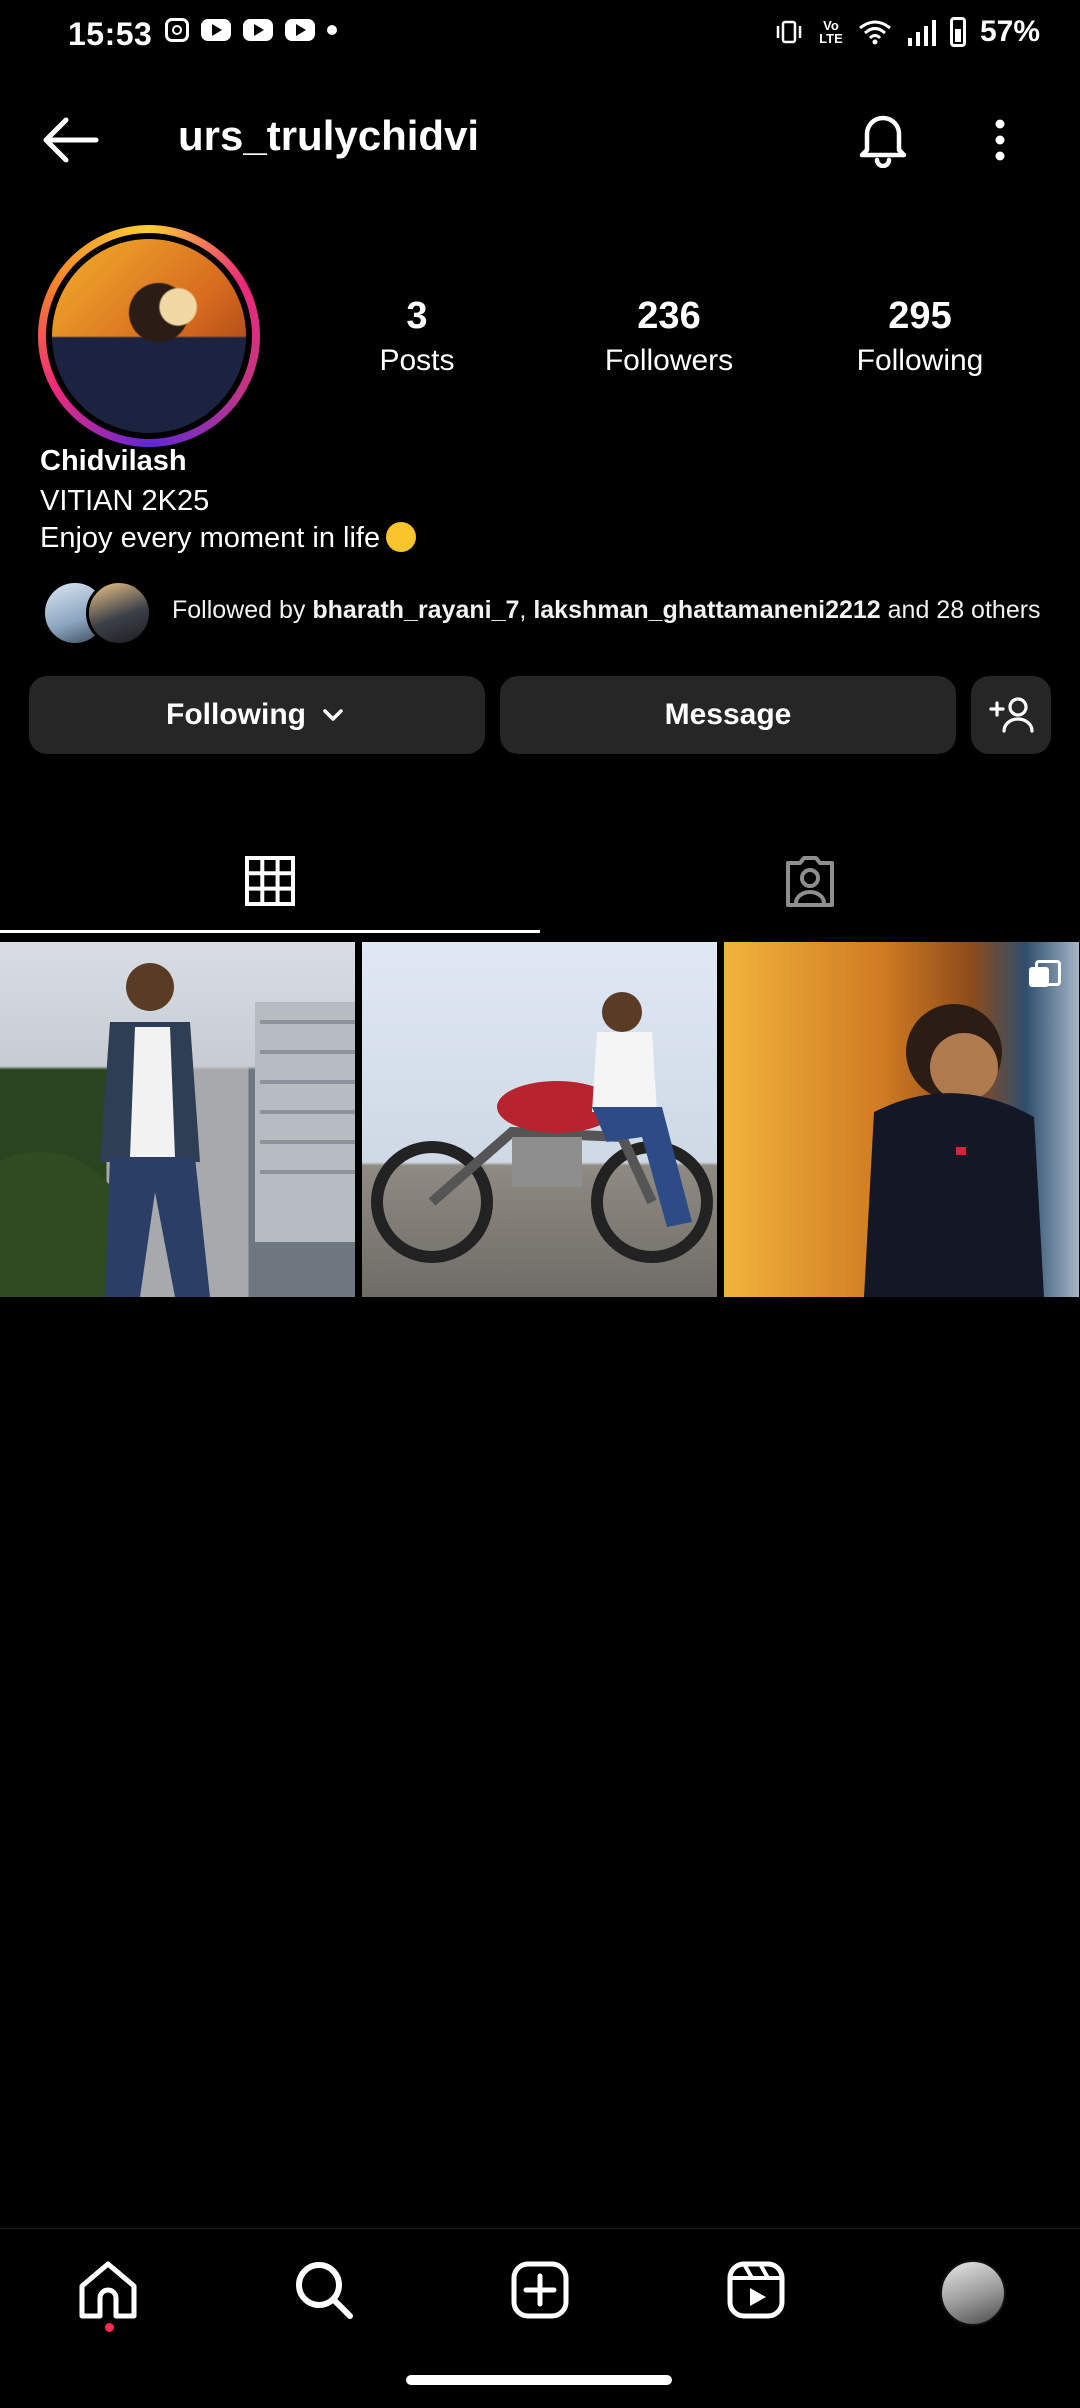 The width and height of the screenshot is (1080, 2408). What do you see at coordinates (270, 931) in the screenshot?
I see `active-tab-indicator` at bounding box center [270, 931].